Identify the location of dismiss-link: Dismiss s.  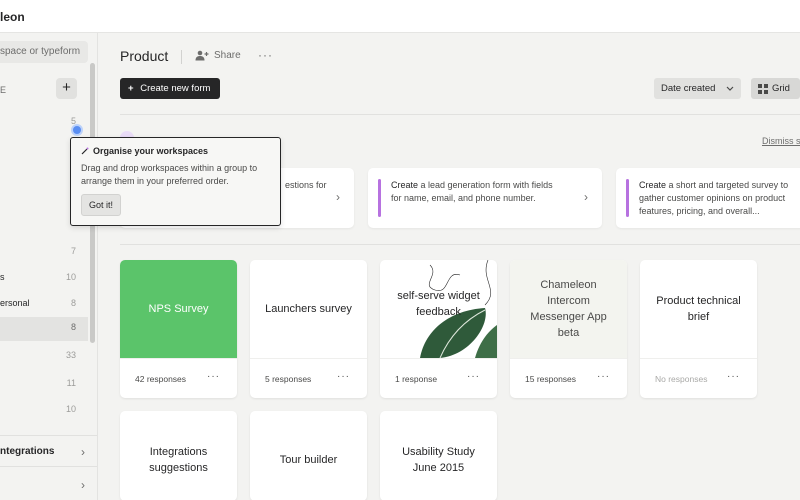
(781, 141).